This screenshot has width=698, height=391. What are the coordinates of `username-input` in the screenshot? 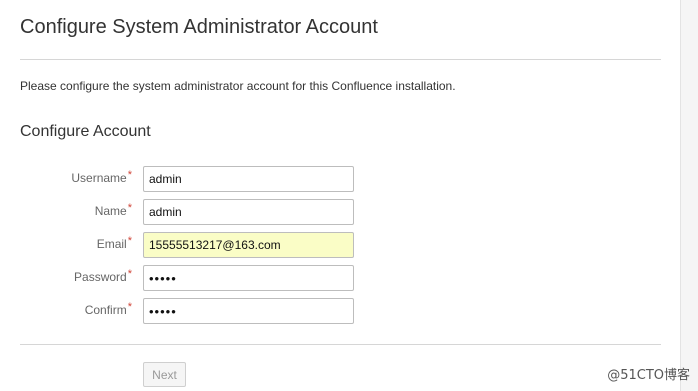 It's located at (248, 179).